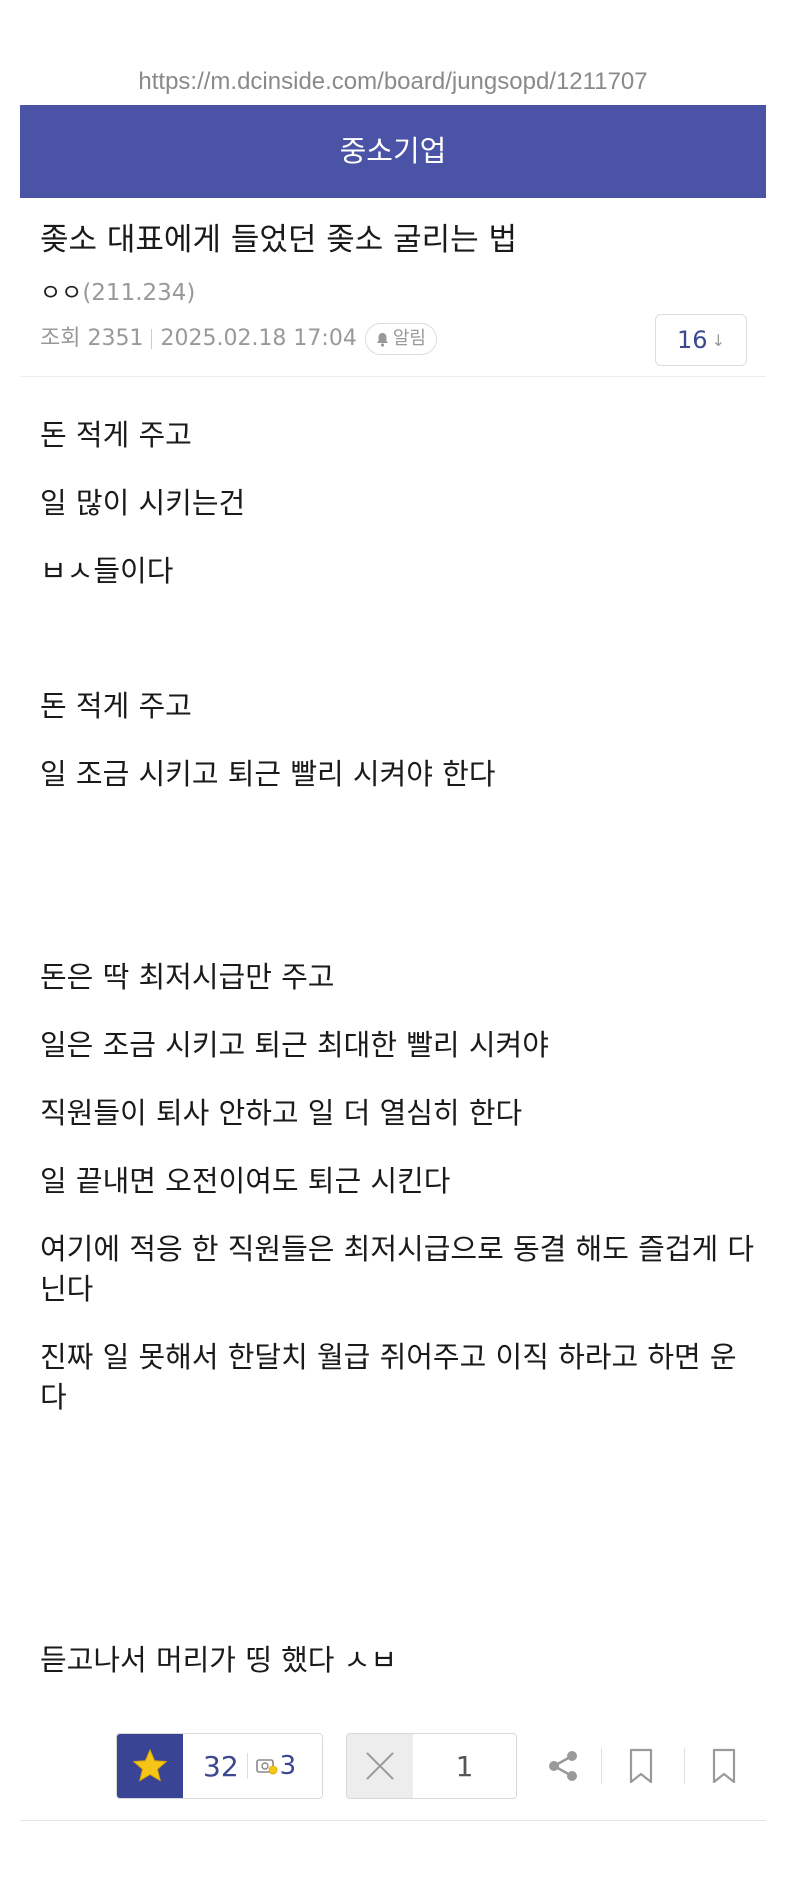  I want to click on bottom-divider, so click(393, 1820).